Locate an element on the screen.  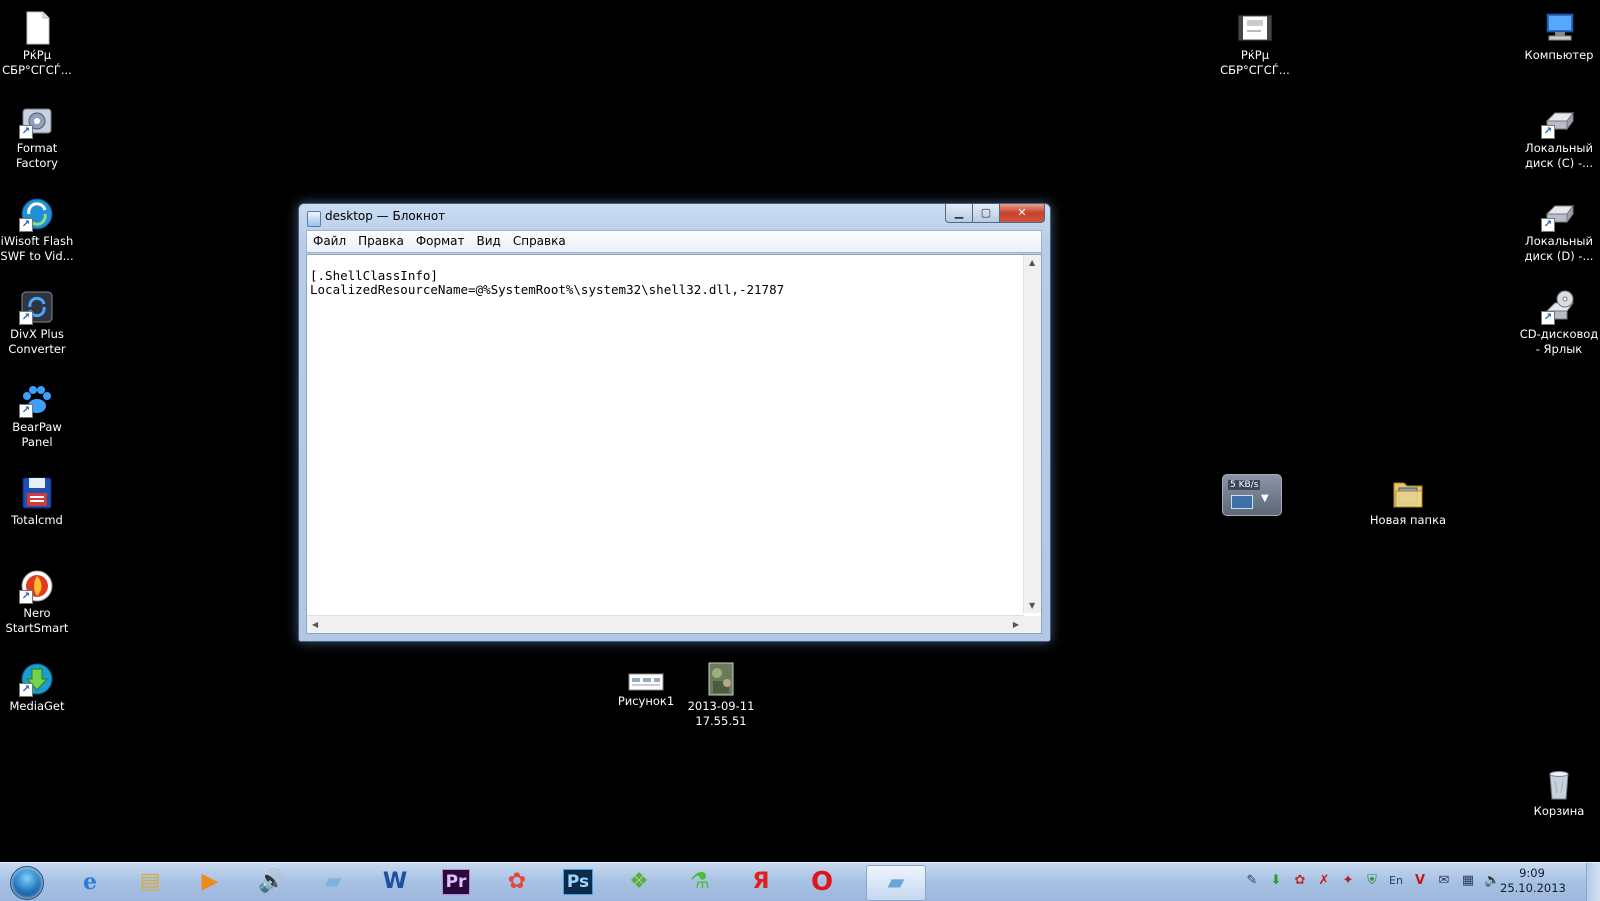
menu-bar: Файл Правка Формат Вид Справка is located at coordinates (674, 241).